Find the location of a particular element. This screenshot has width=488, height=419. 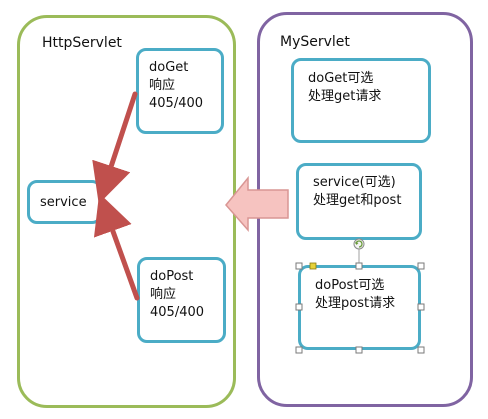

service-method-name: service is located at coordinates (63, 202).